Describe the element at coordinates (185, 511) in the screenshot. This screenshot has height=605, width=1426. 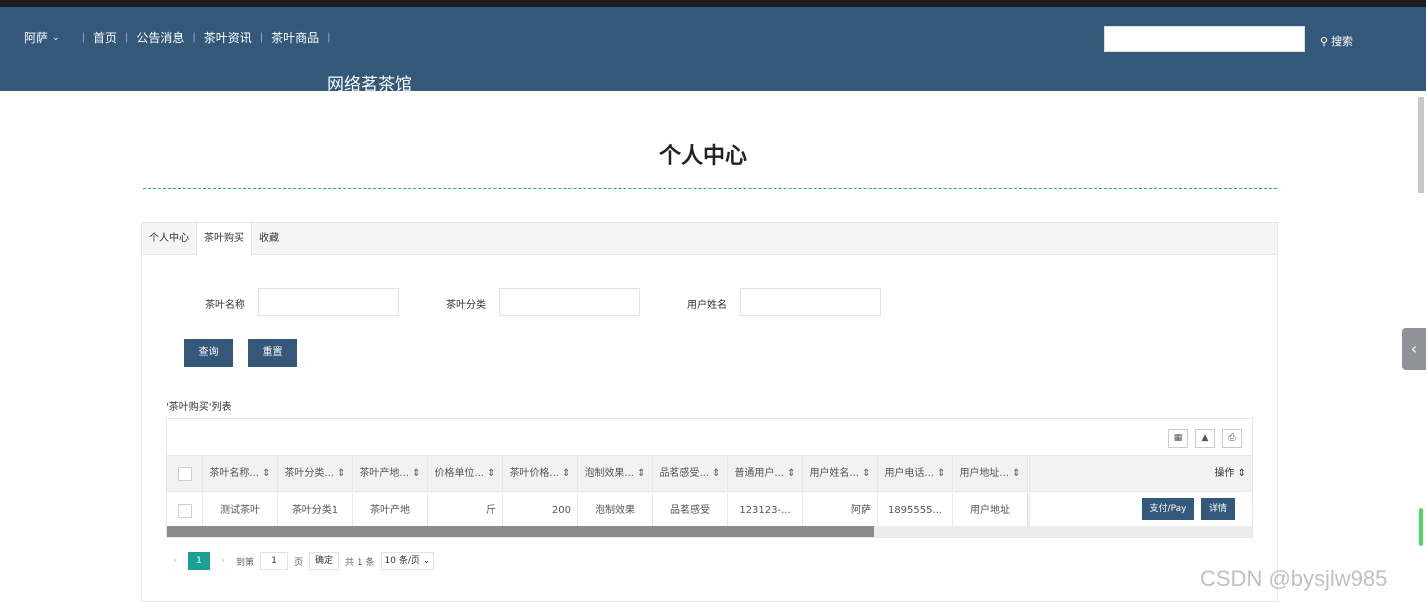
I see `row-checkbox` at that location.